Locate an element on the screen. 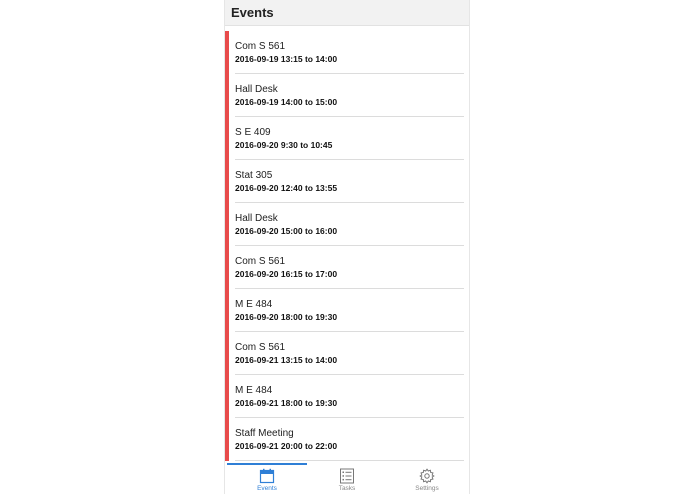 The height and width of the screenshot is (494, 695). list-item: S E 409 2016-09-20 9:30 to 10:45 is located at coordinates (344, 138).